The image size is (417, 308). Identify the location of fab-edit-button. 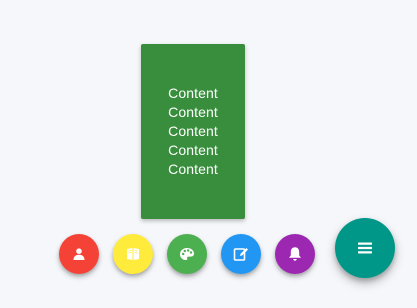
(241, 254).